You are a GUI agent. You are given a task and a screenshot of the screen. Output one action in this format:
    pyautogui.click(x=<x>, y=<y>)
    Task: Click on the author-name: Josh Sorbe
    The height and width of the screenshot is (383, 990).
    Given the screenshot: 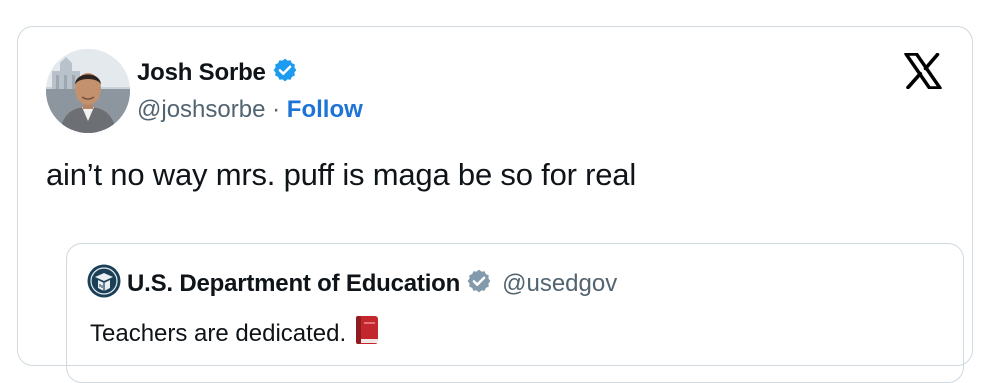 What is the action you would take?
    pyautogui.click(x=201, y=73)
    